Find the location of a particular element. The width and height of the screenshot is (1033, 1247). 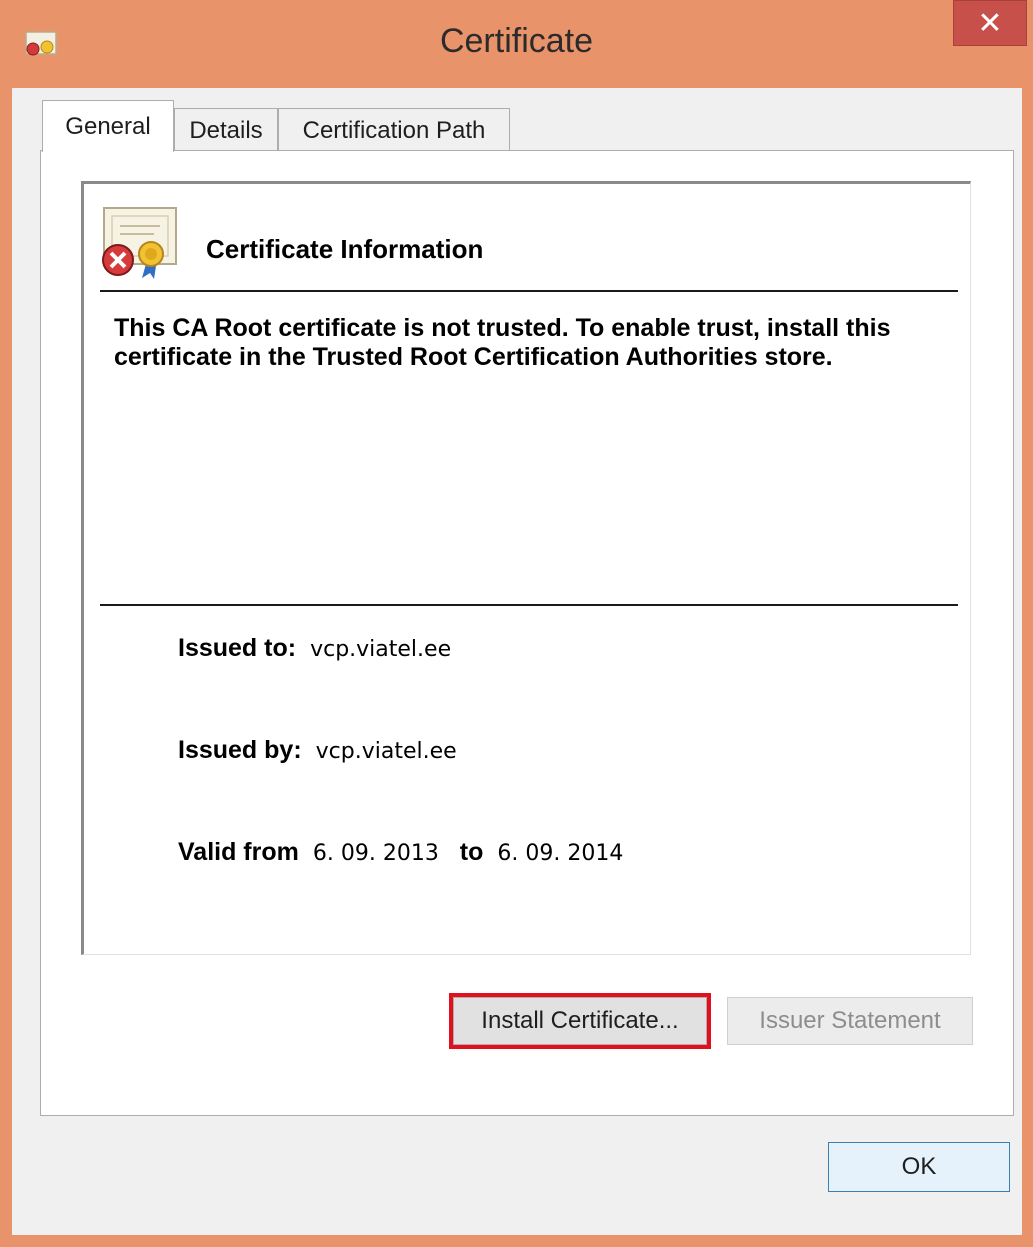

tab-label: General is located at coordinates (108, 126).